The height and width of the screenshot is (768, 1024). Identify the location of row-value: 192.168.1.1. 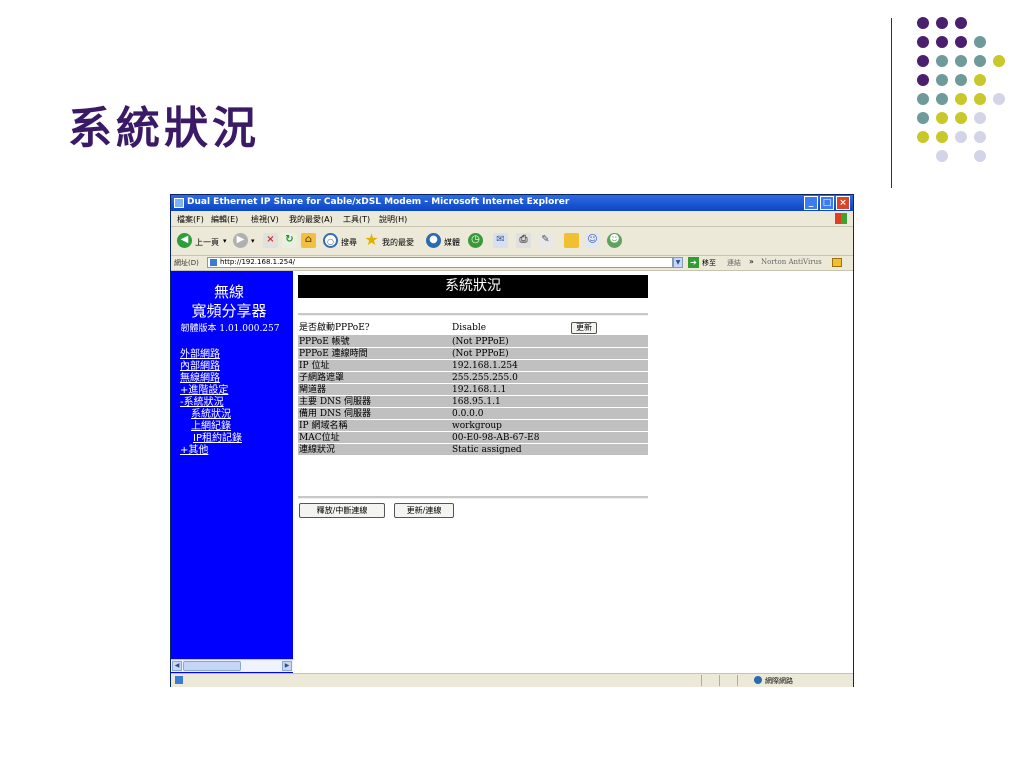
(510, 389).